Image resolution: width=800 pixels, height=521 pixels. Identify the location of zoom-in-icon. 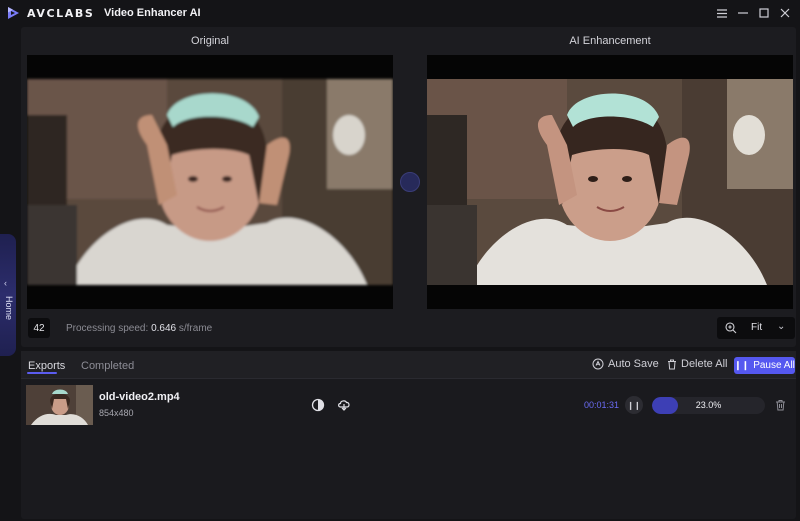
(731, 328).